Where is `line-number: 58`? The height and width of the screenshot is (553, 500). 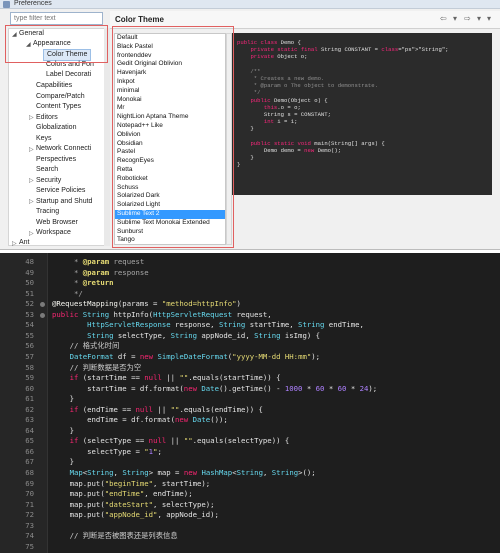
line-number: 58 is located at coordinates (29, 367).